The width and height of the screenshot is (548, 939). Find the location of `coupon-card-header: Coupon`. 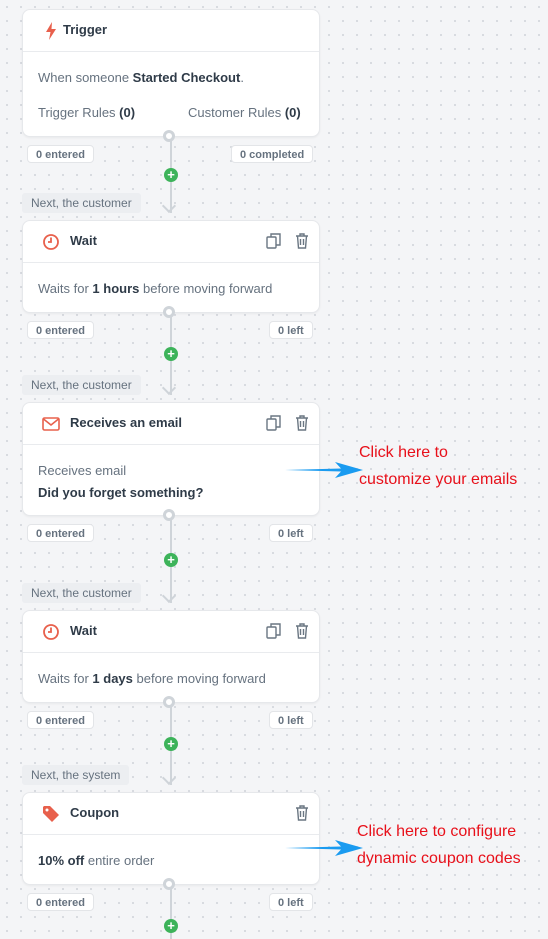

coupon-card-header: Coupon is located at coordinates (171, 814).